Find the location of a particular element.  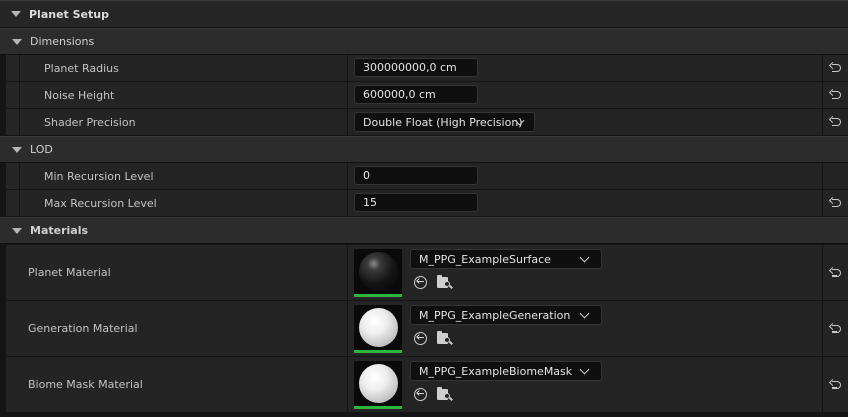

property-row-min-recursion: Min Recursion Level 0 is located at coordinates (427, 176).